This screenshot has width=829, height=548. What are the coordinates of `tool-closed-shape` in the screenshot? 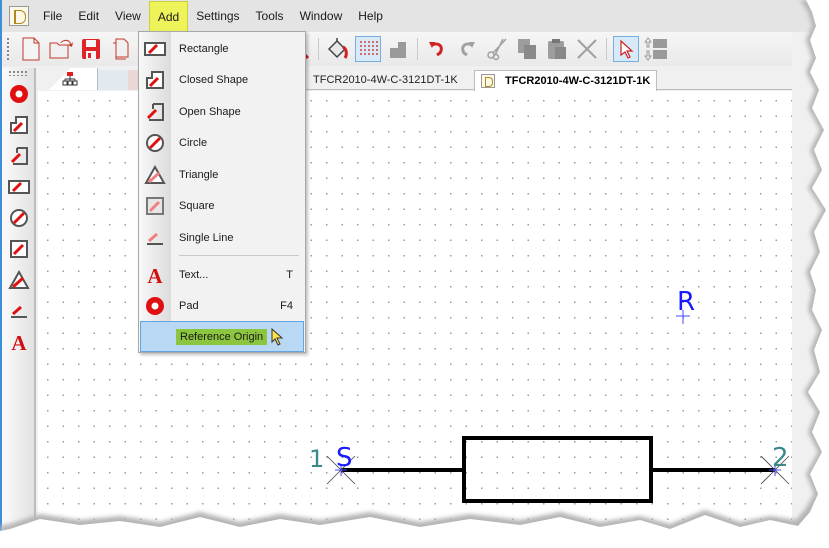 It's located at (19, 124).